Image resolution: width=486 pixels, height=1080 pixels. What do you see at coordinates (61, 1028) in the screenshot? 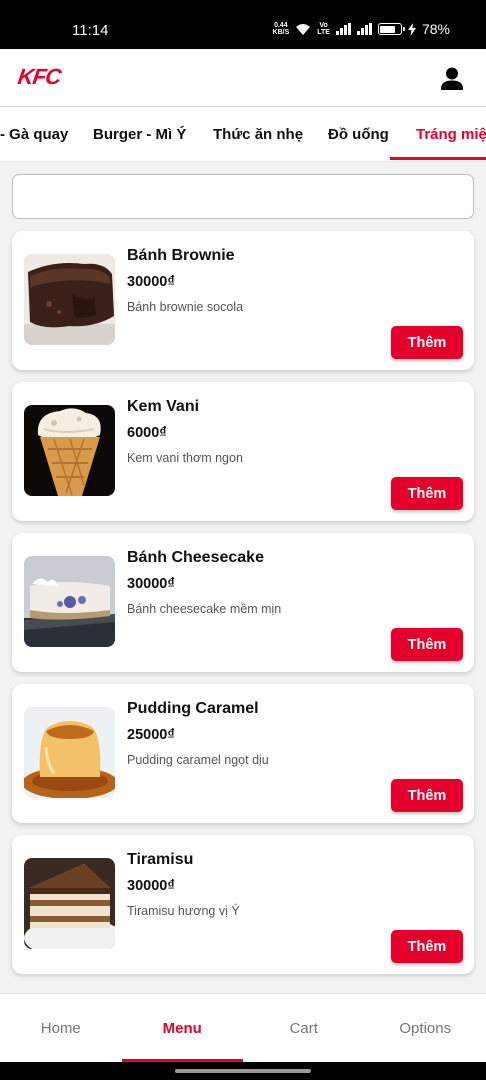
I see `nav-home: Home` at bounding box center [61, 1028].